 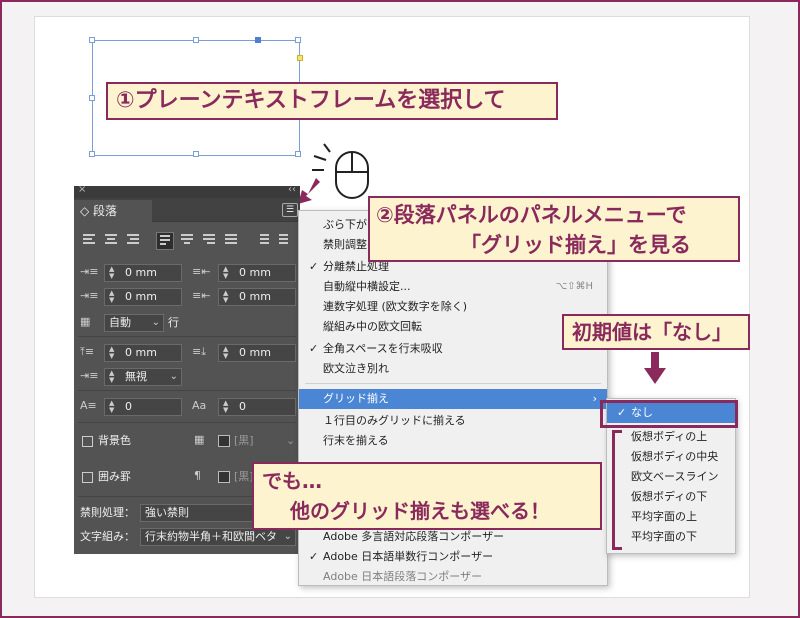 What do you see at coordinates (664, 536) in the screenshot?
I see `submenu-item-label: 平均字面の下` at bounding box center [664, 536].